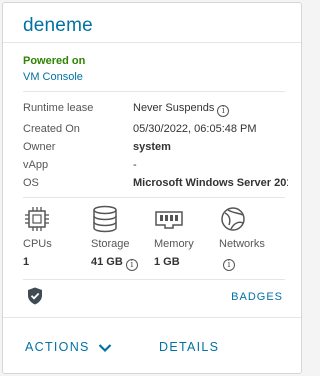  Describe the element at coordinates (104, 348) in the screenshot. I see `chevron-down-icon` at that location.